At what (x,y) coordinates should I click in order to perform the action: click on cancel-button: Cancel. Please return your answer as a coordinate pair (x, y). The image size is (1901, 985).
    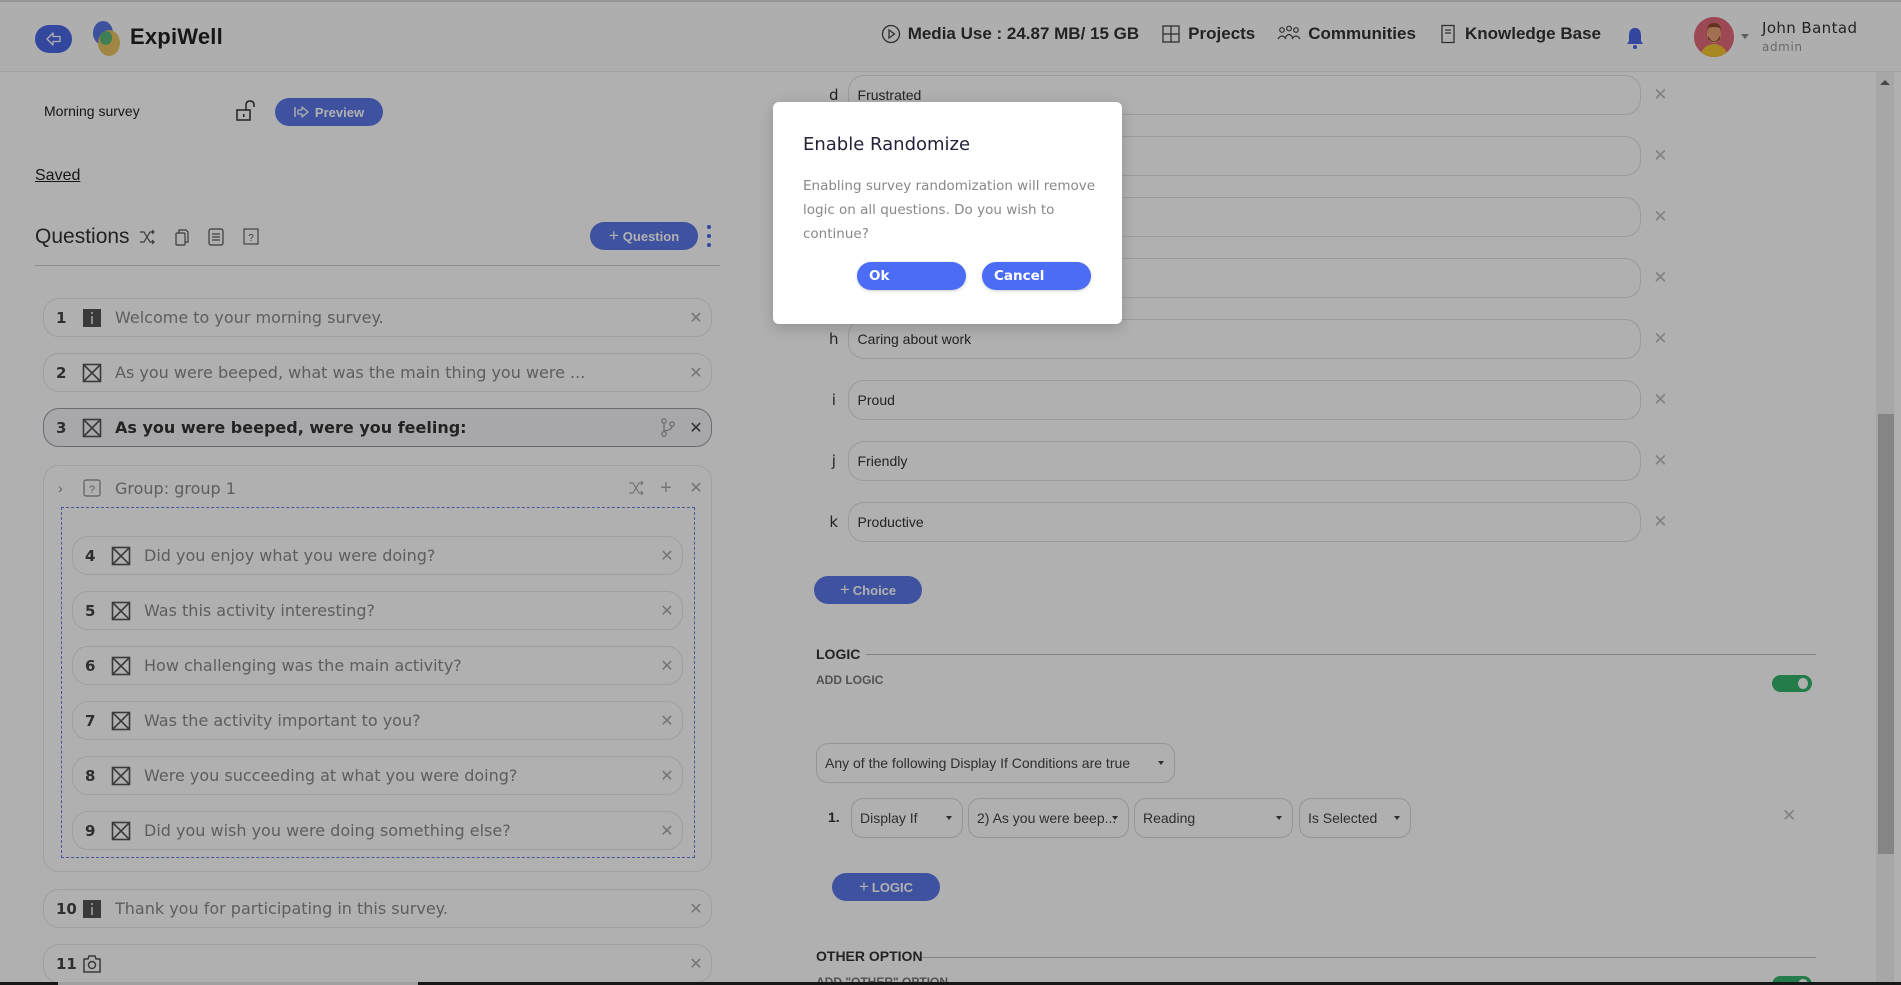
    Looking at the image, I should click on (1036, 276).